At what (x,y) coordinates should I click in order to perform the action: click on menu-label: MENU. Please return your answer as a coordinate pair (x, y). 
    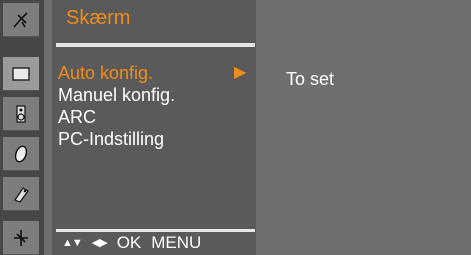
    Looking at the image, I should click on (176, 242).